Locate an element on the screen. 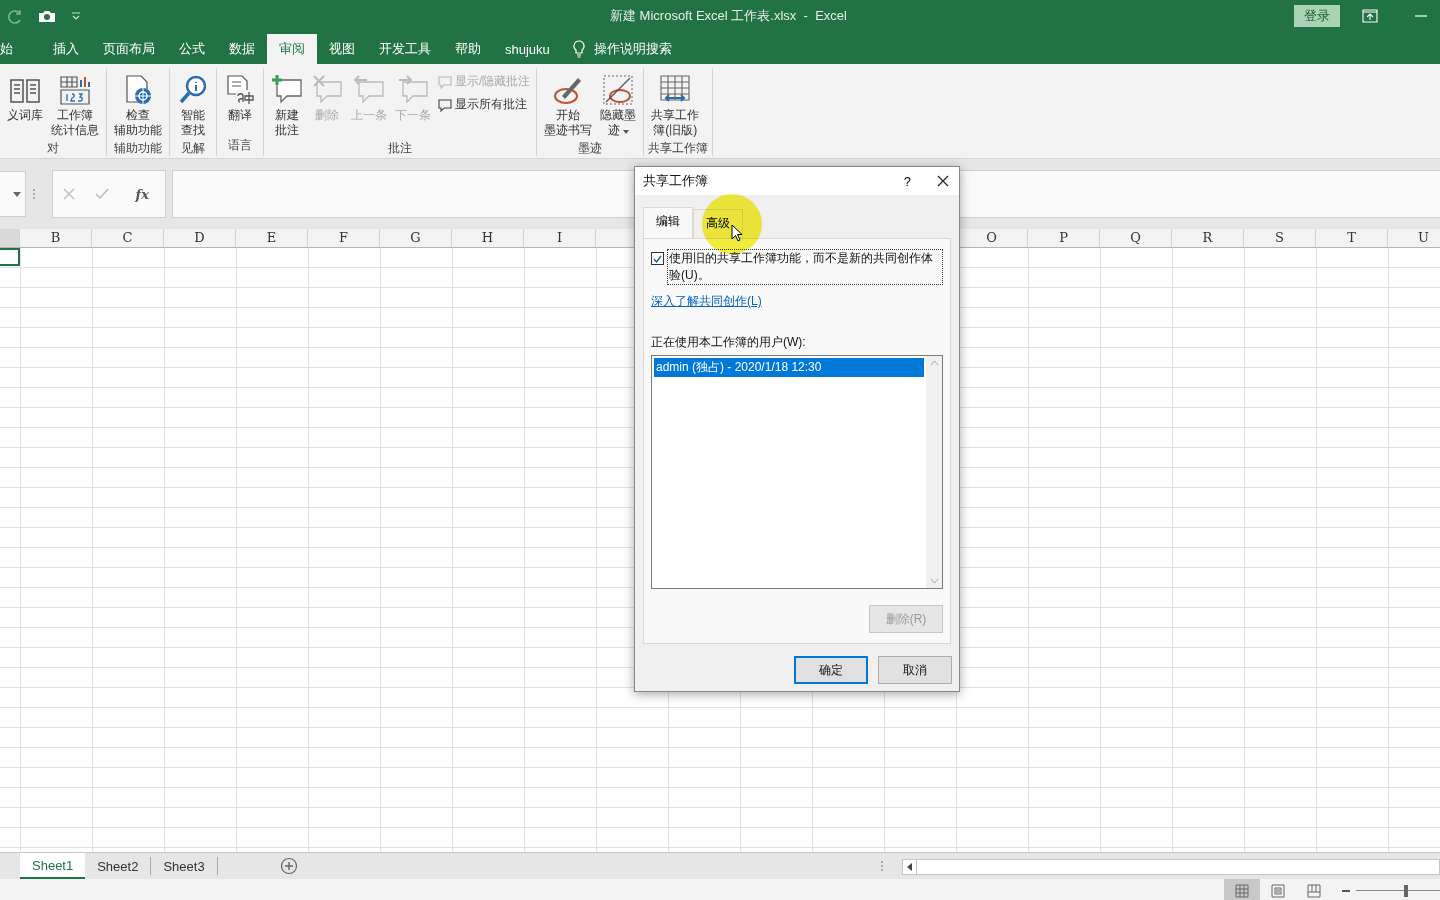 Image resolution: width=1440 pixels, height=900 pixels. dialog-title: 共享工作簿 is located at coordinates (676, 181).